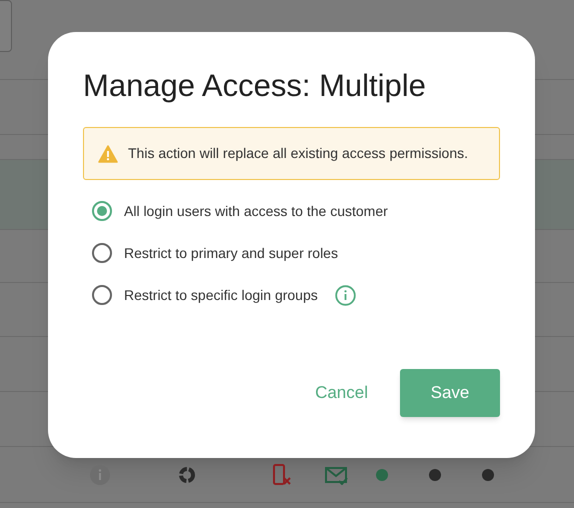 The image size is (574, 508). I want to click on dialog-title: Manage Access: Multiple, so click(255, 86).